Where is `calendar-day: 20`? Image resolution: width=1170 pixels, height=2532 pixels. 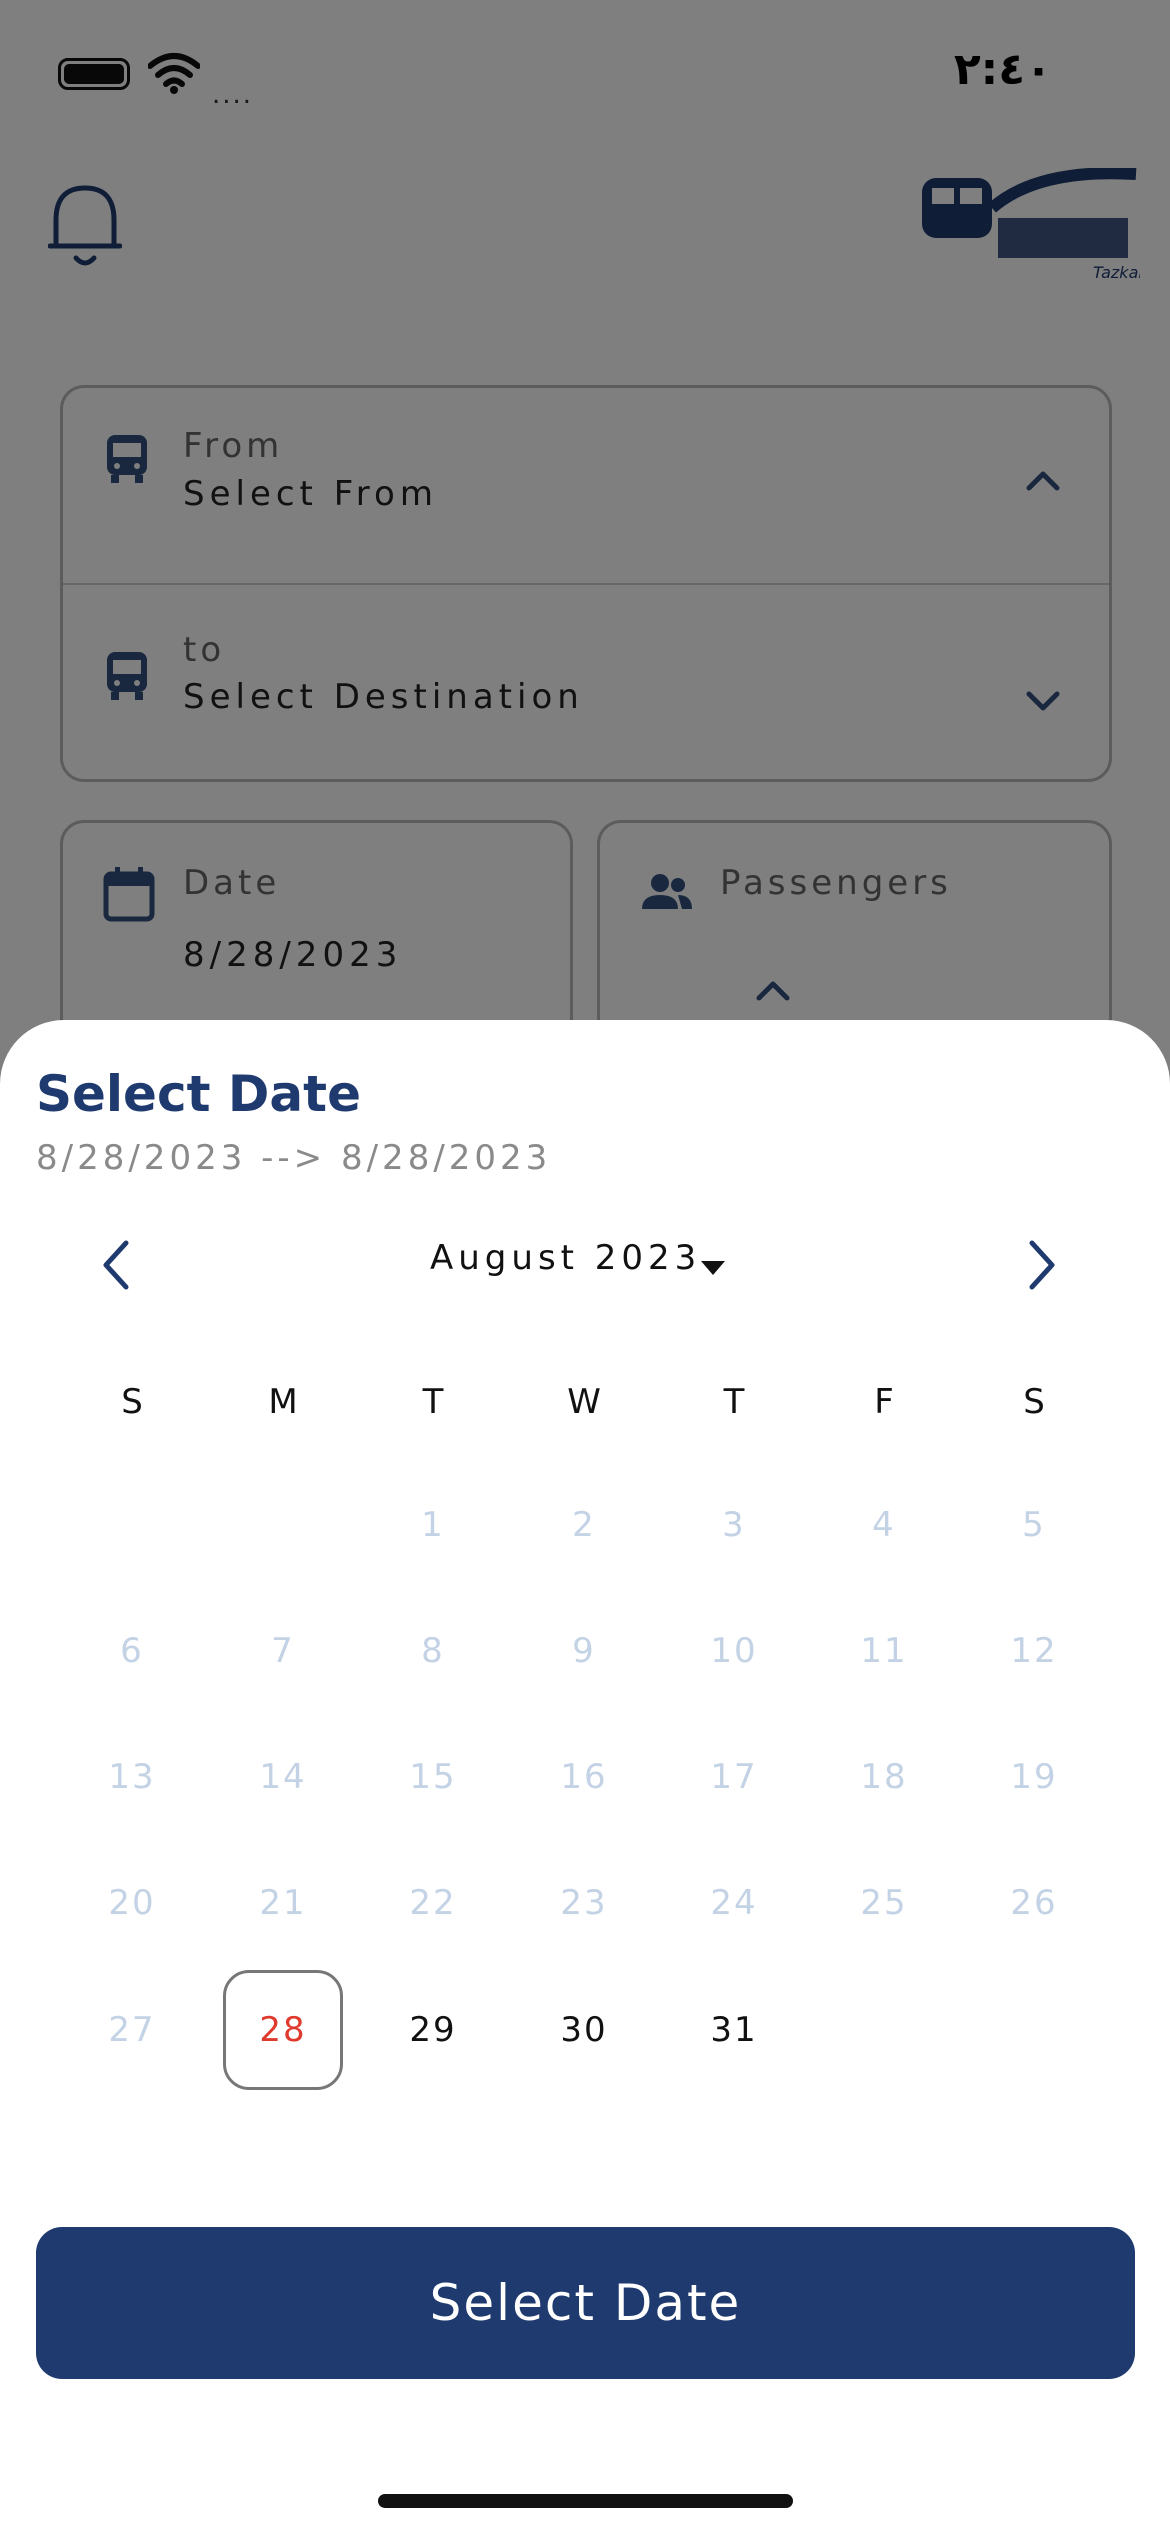 calendar-day: 20 is located at coordinates (132, 1903).